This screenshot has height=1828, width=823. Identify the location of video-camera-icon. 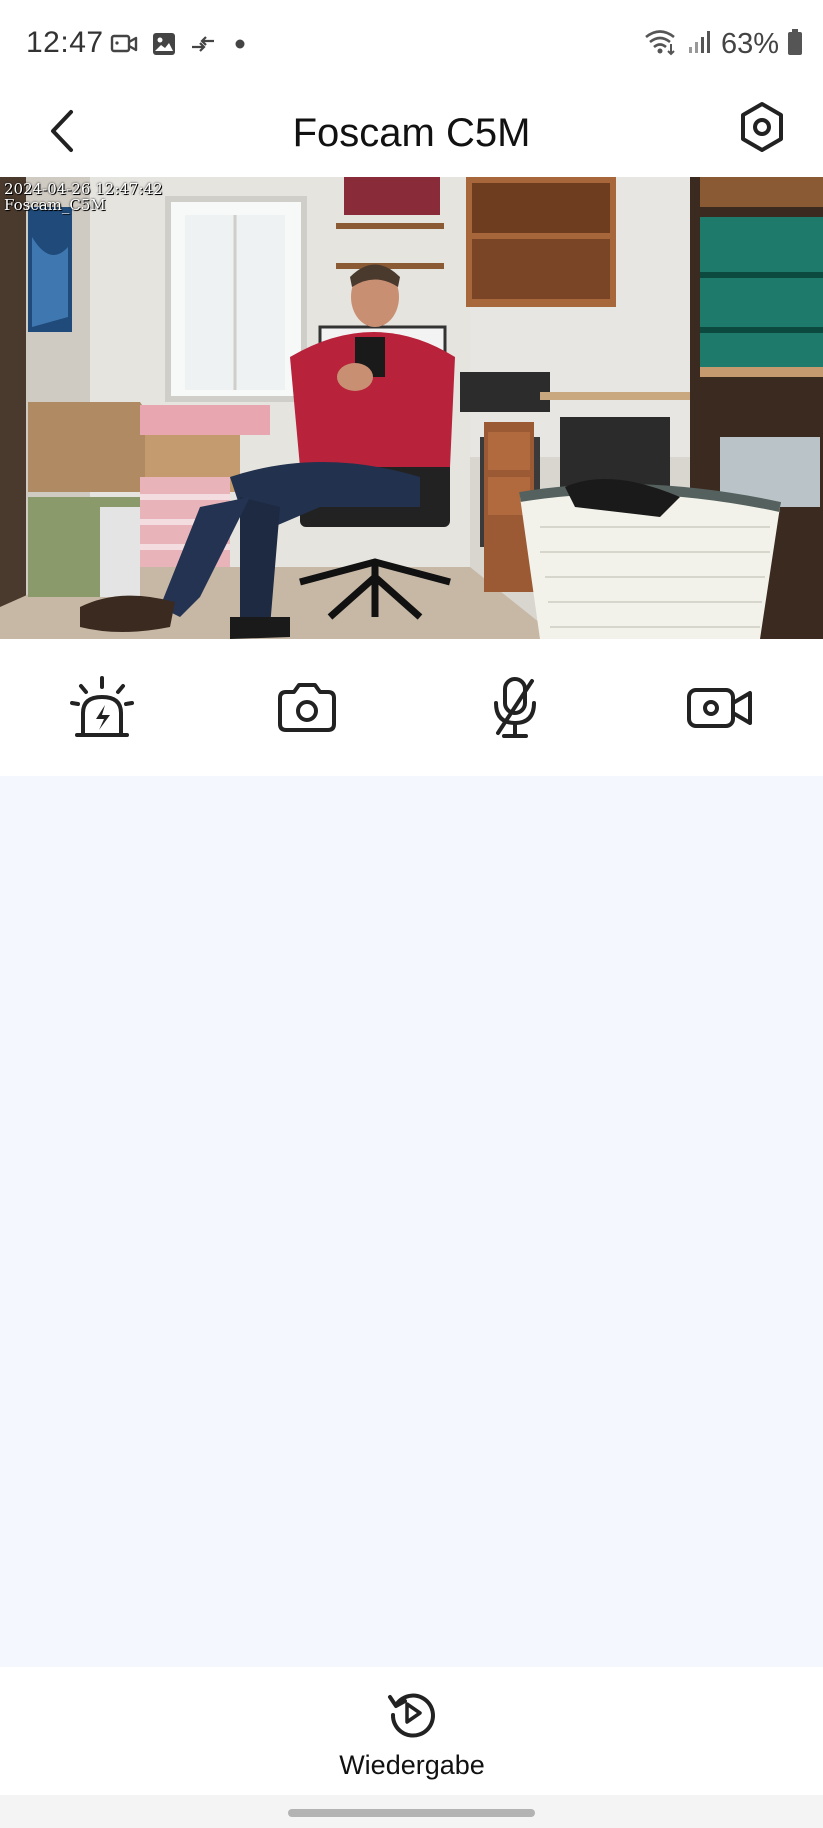
(720, 710).